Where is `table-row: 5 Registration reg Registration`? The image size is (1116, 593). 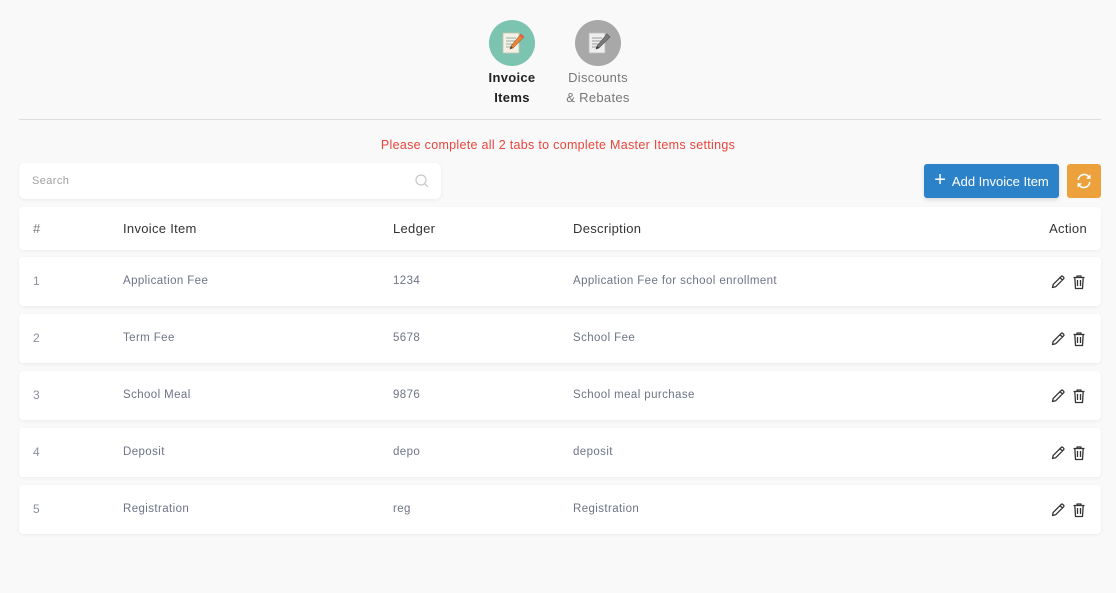
table-row: 5 Registration reg Registration is located at coordinates (560, 509).